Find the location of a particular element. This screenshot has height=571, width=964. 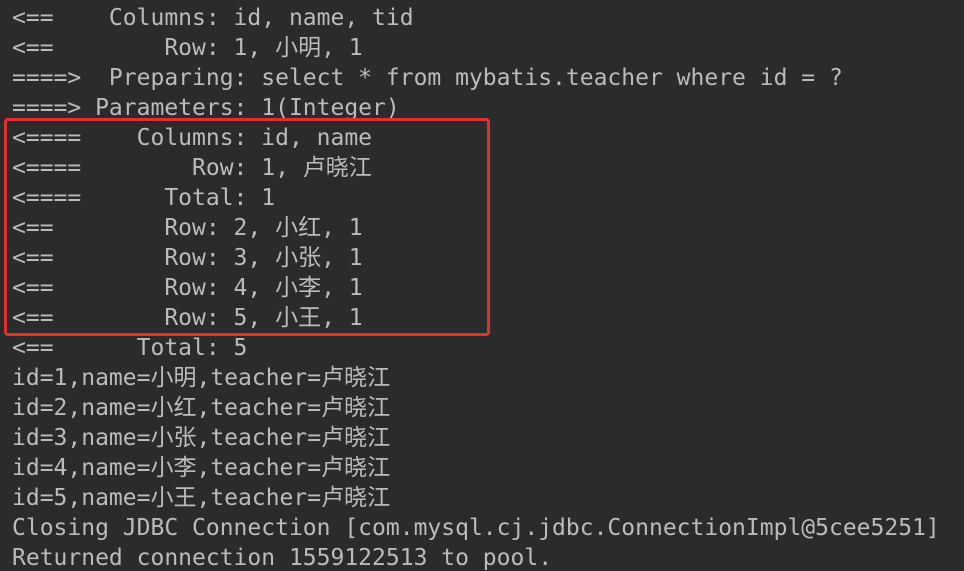

log-line: Returned connection 1559122513 to pool. is located at coordinates (282, 558).